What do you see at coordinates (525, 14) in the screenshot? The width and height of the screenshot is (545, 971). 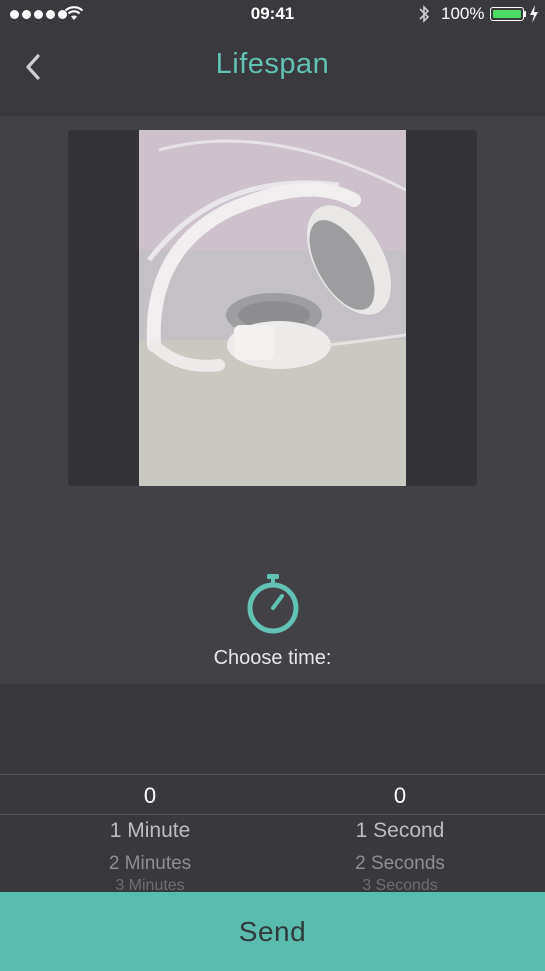 I see `battery-tip` at bounding box center [525, 14].